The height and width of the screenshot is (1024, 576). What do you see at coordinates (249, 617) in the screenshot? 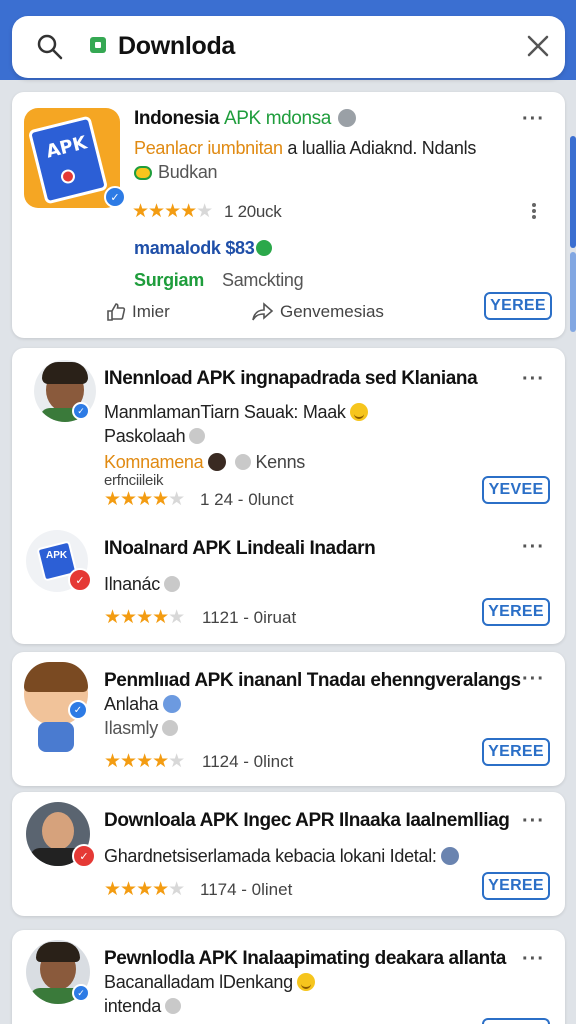
I see `result-meta: 1121 - 0iruat` at bounding box center [249, 617].